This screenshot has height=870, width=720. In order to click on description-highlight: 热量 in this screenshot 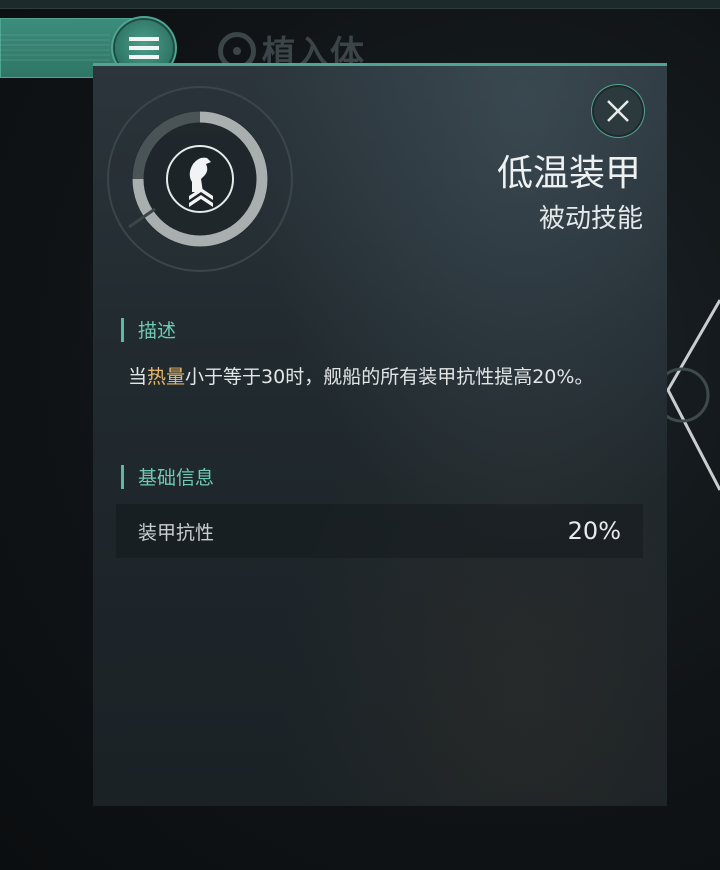, I will do `click(166, 377)`.